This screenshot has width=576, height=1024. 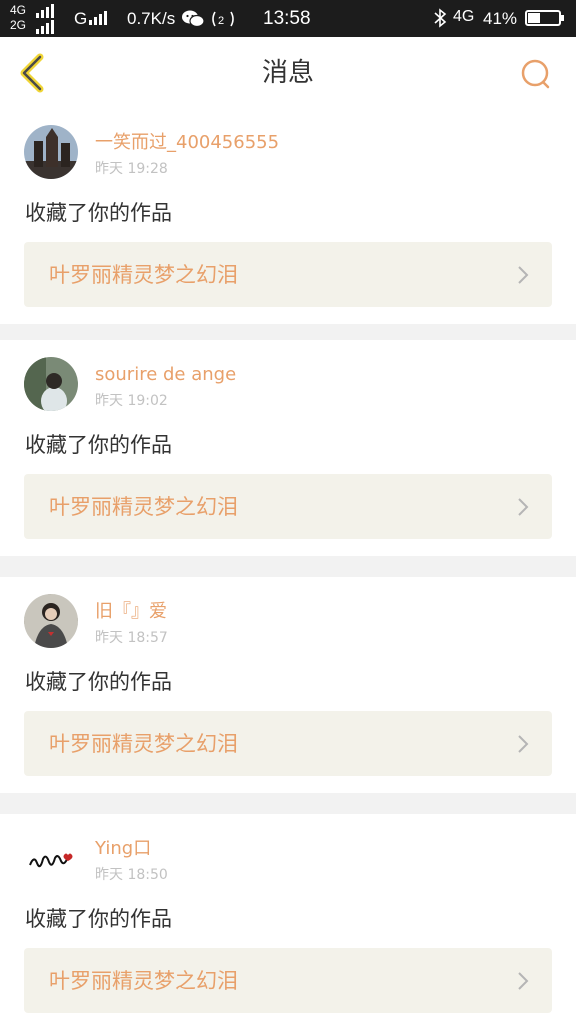 What do you see at coordinates (131, 875) in the screenshot?
I see `timestamp: 昨天 18:50` at bounding box center [131, 875].